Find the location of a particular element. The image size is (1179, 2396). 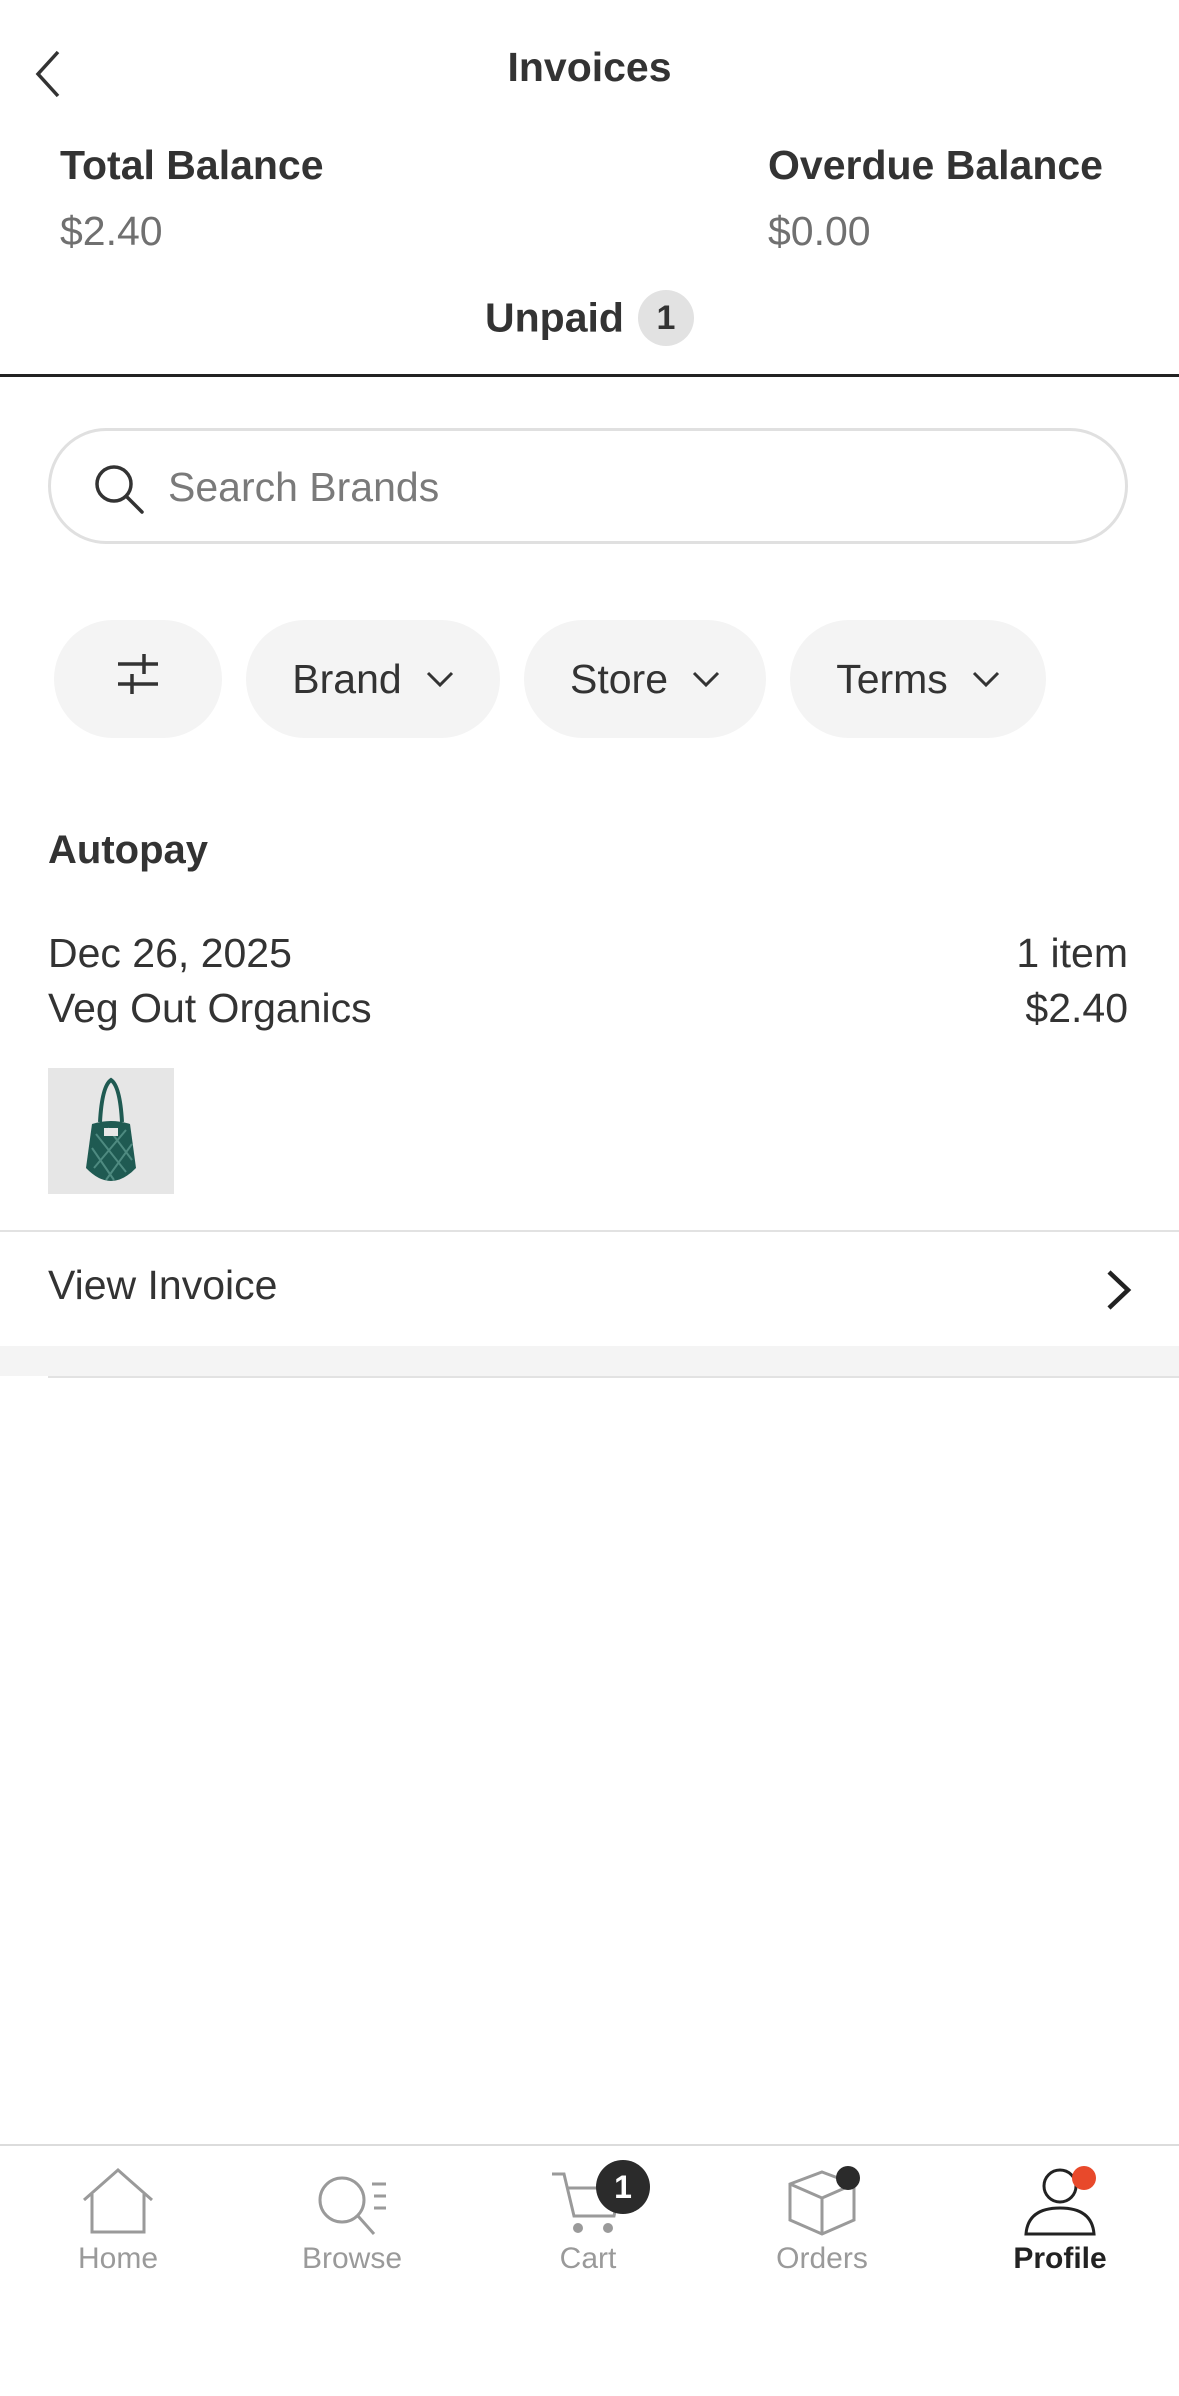

filter-terms-dropdown: Terms is located at coordinates (918, 679).